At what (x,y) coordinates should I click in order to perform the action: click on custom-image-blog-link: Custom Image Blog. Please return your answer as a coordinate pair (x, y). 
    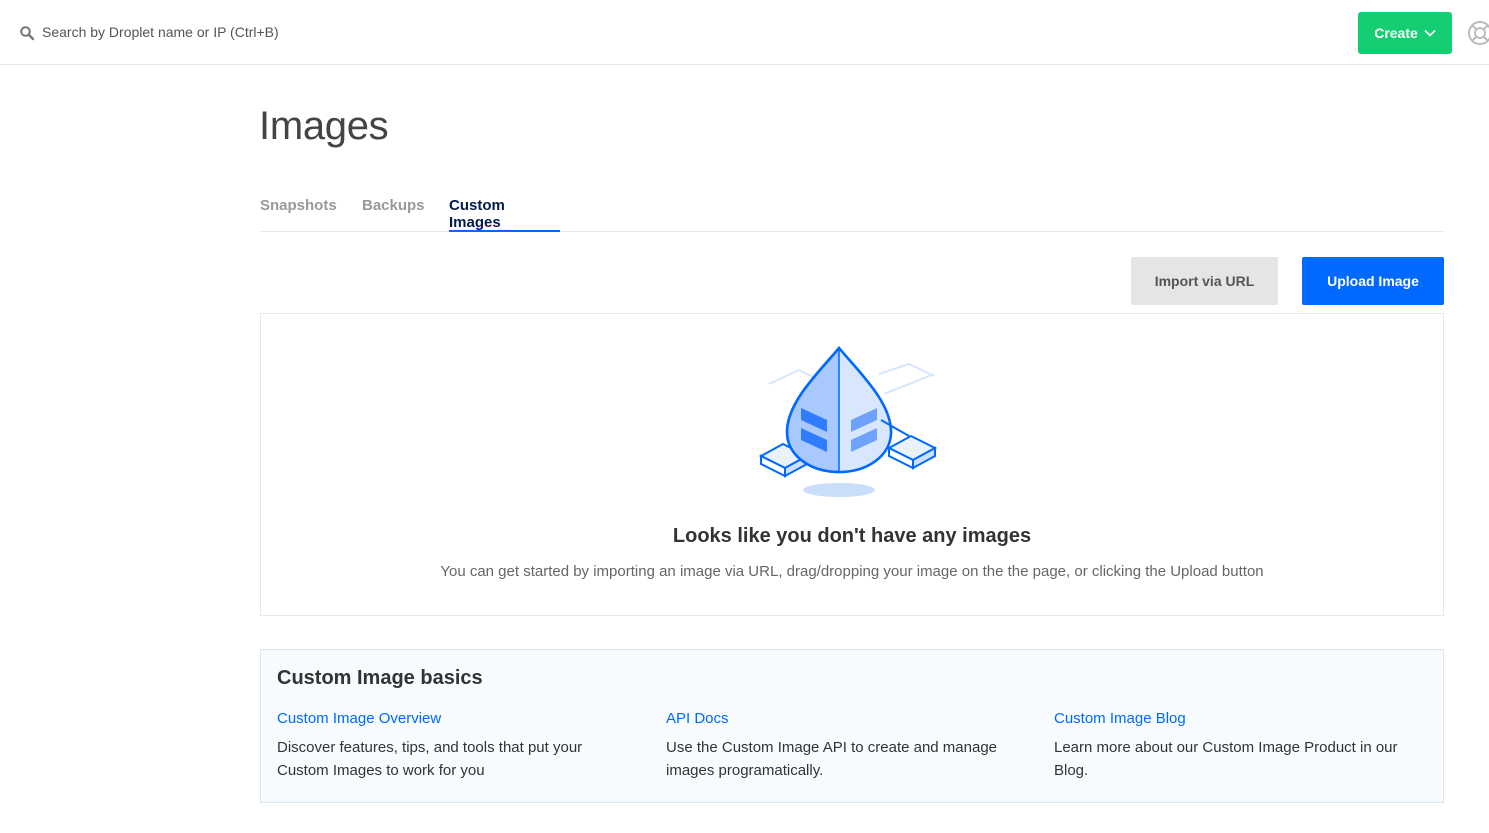
    Looking at the image, I should click on (1229, 718).